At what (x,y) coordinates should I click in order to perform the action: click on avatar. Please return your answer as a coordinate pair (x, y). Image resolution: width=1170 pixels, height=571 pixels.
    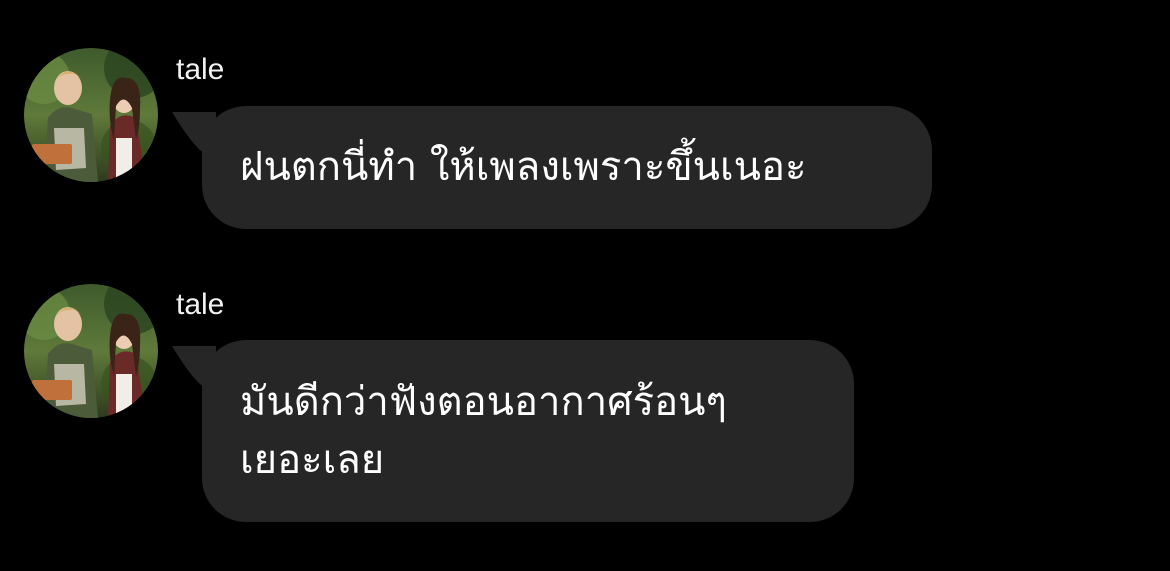
    Looking at the image, I should click on (91, 351).